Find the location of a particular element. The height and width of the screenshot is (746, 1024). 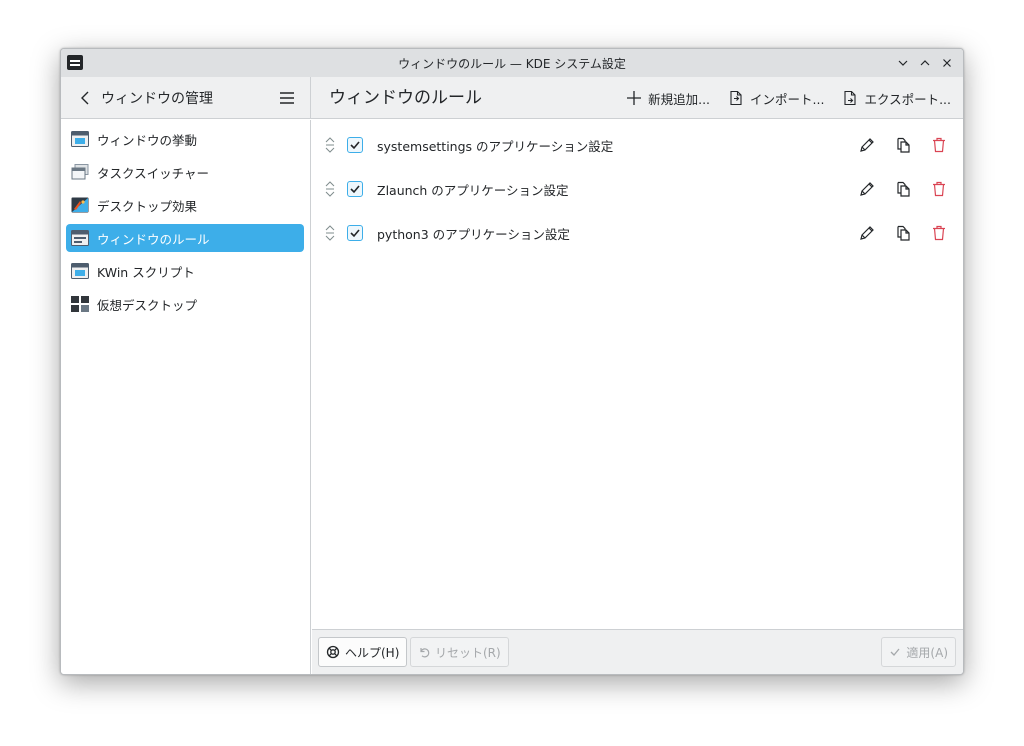

hamburger-icon is located at coordinates (287, 98).